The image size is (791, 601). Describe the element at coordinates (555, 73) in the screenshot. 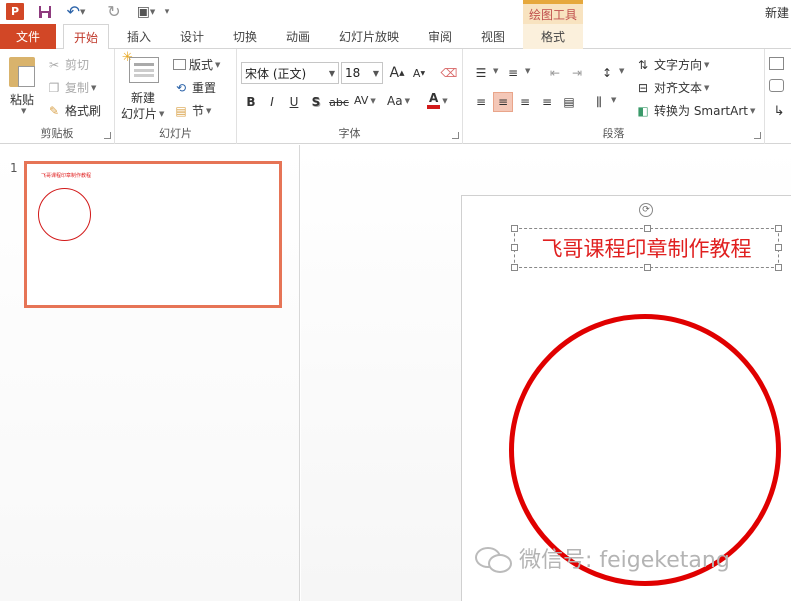

I see `decrease-indent-icon: ⇤` at that location.